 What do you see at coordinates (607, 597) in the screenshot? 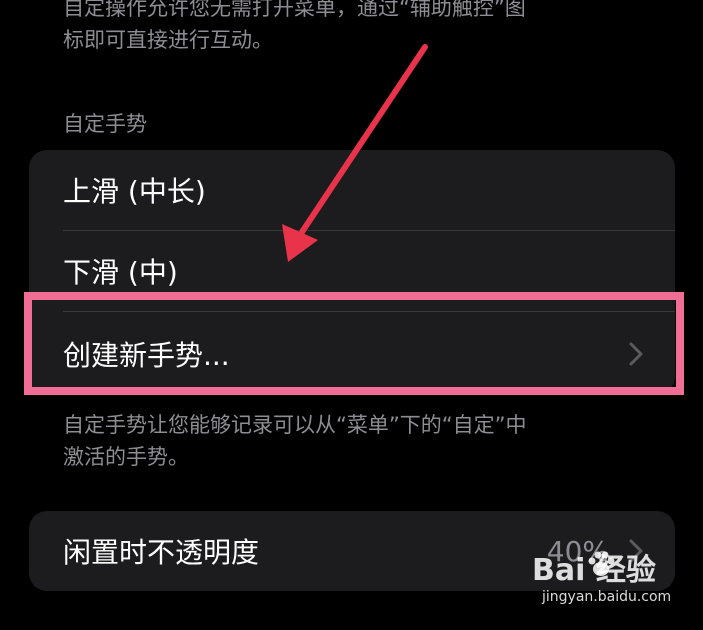
I see `watermark-url: jingyan.baidu.com` at bounding box center [607, 597].